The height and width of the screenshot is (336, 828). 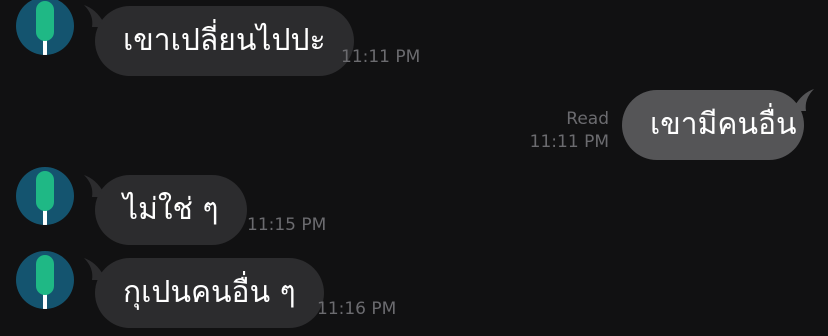 I want to click on incoming-message-bubble: เขาเปลี่ยนไปปะ, so click(x=224, y=41).